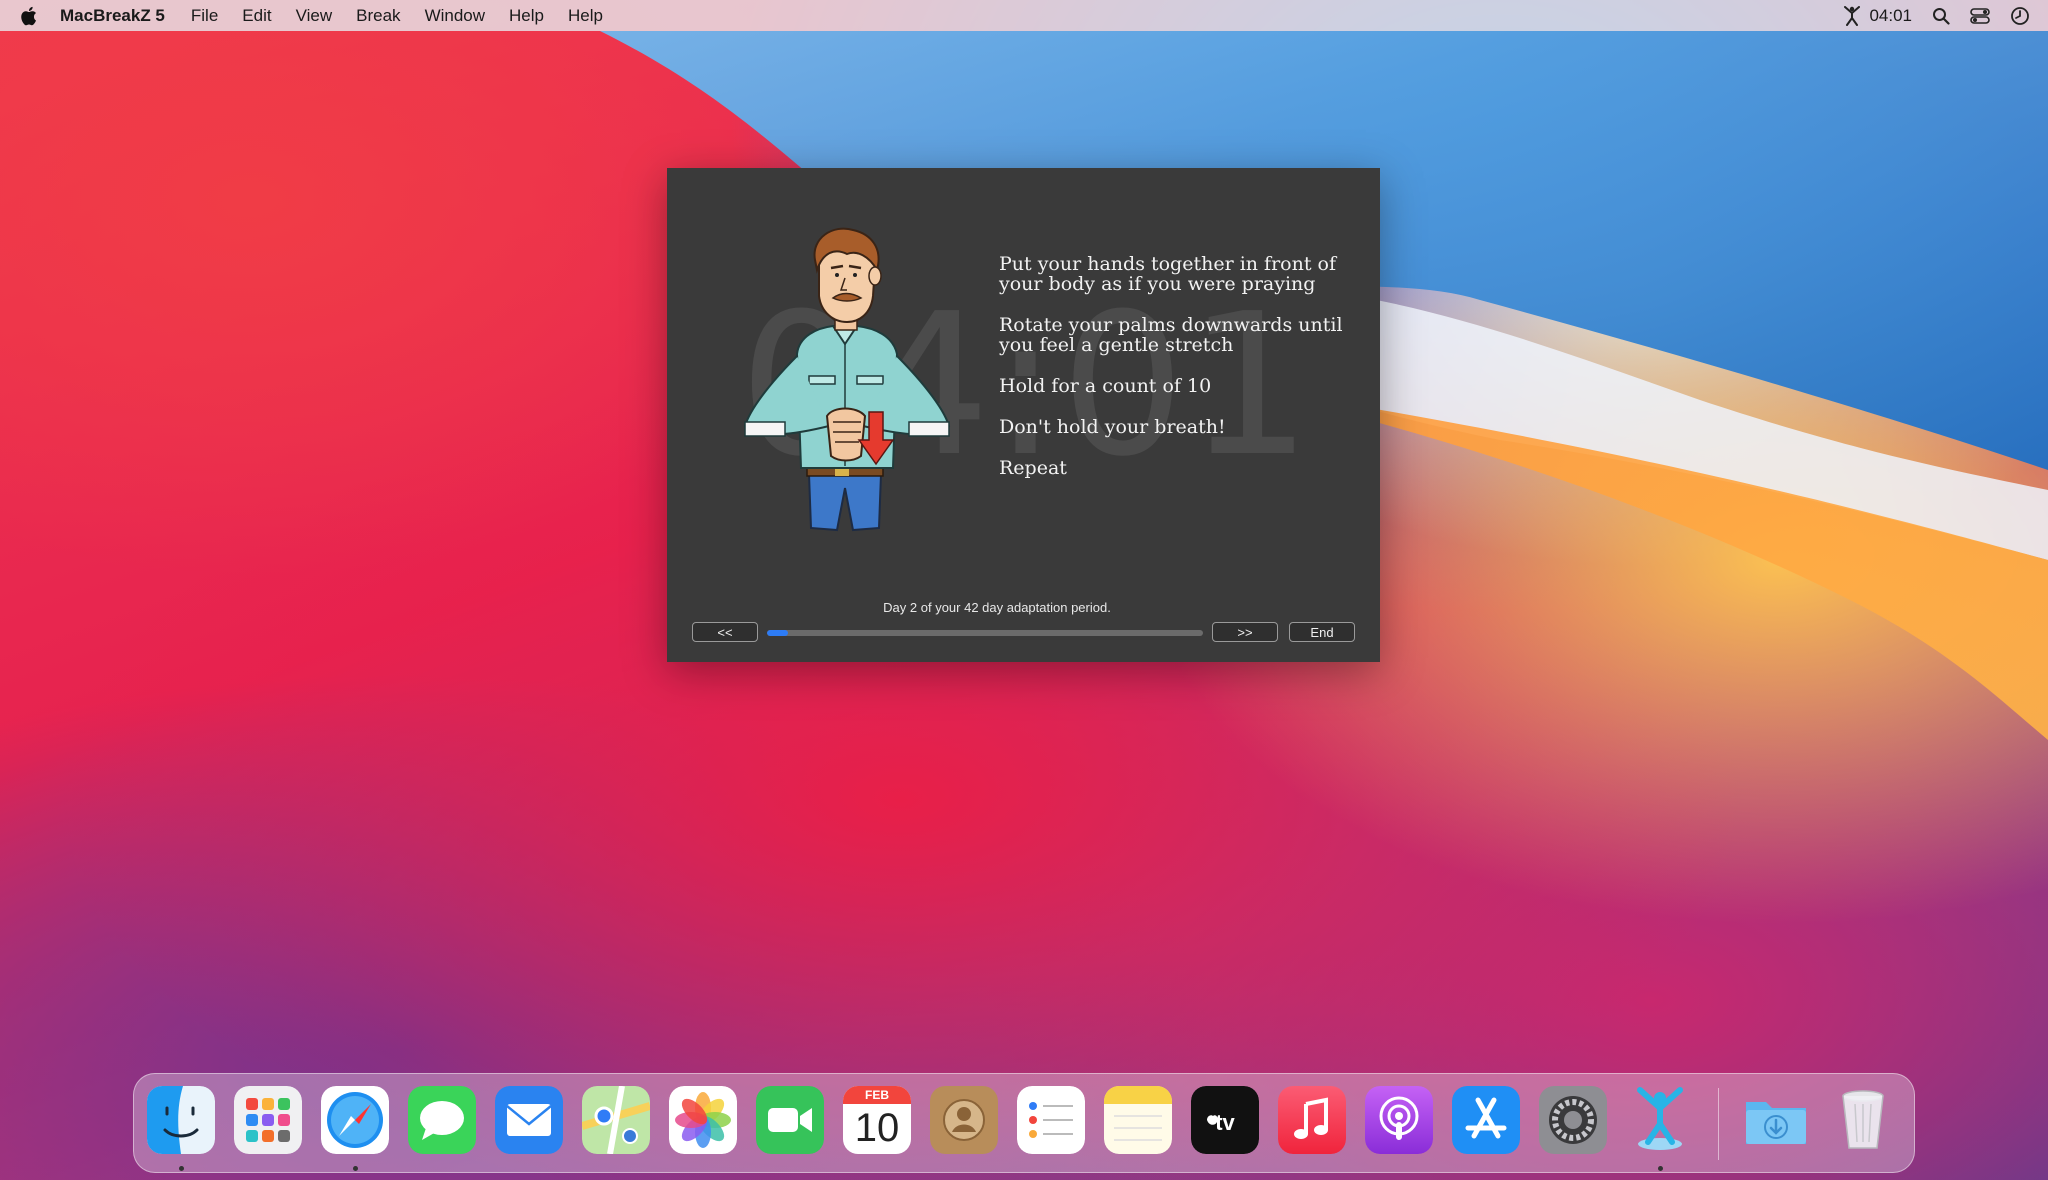 The image size is (2048, 1180). Describe the element at coordinates (314, 16) in the screenshot. I see `menu-view: View` at that location.